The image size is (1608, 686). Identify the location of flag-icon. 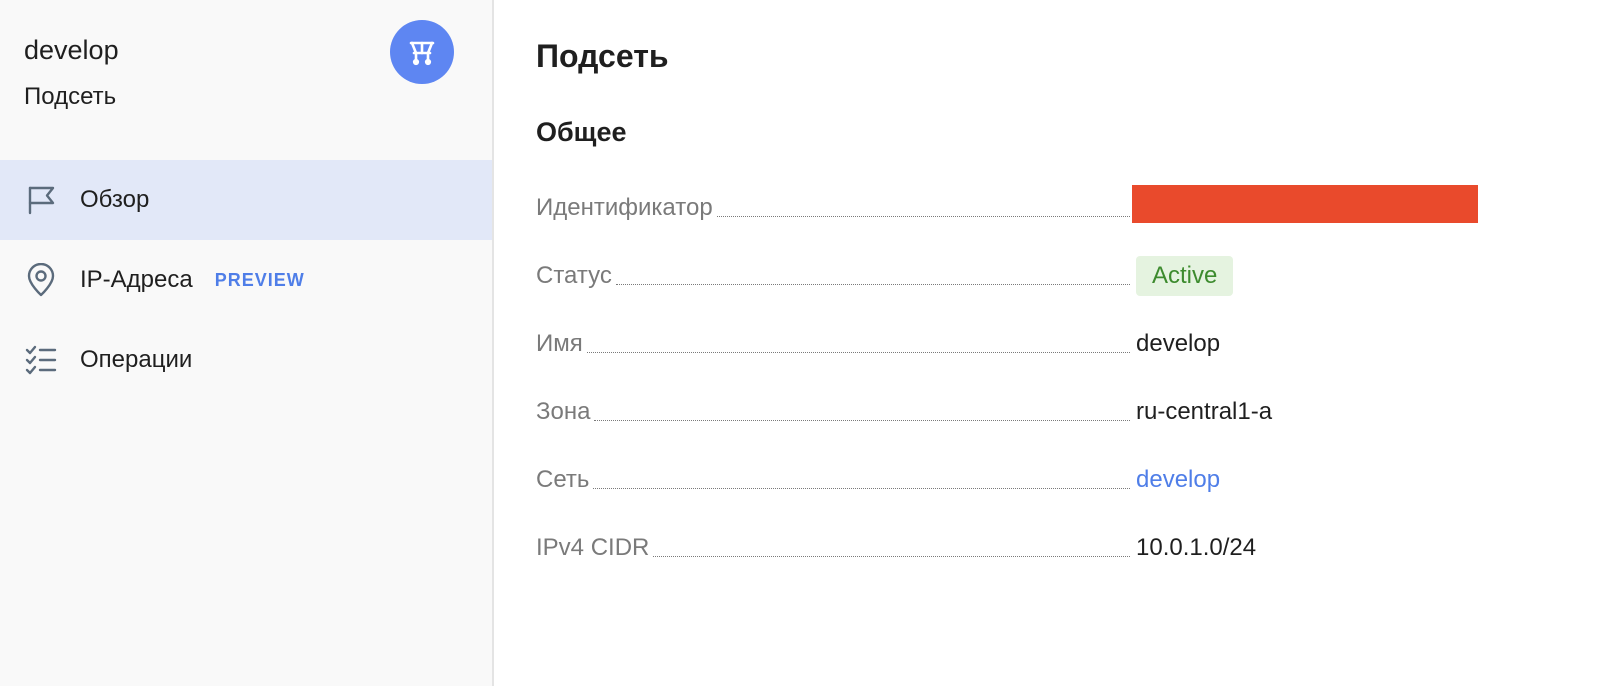
(41, 200).